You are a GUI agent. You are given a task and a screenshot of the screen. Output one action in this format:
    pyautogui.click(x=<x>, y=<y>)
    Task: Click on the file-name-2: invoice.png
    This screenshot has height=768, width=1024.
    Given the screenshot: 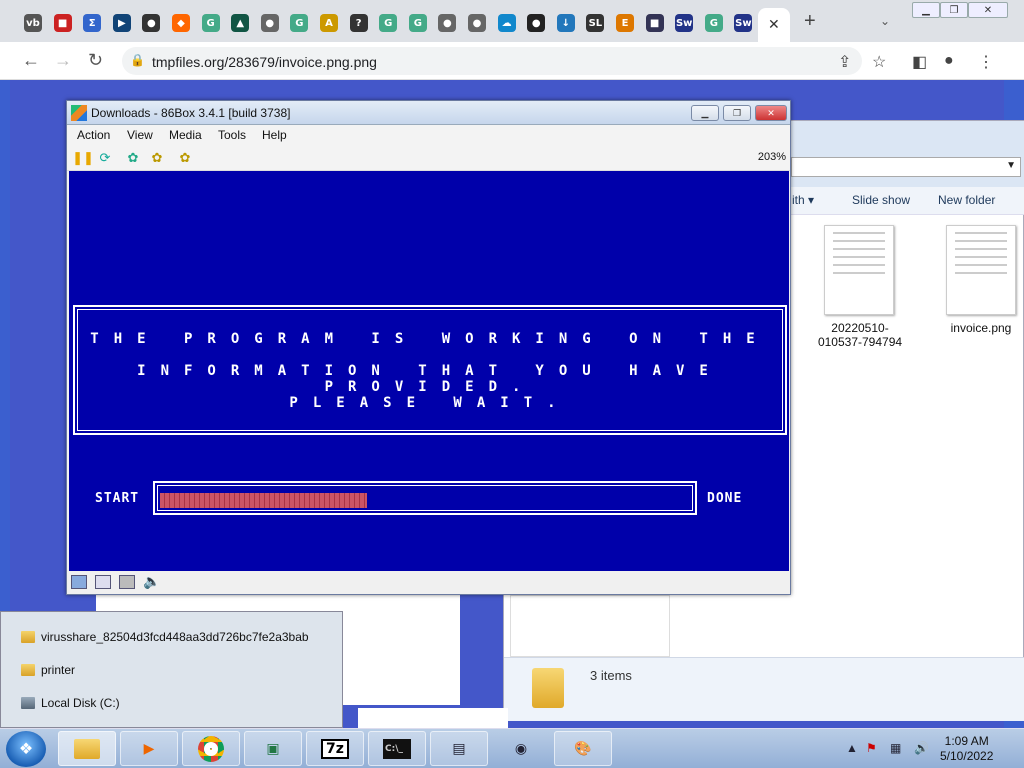 What is the action you would take?
    pyautogui.click(x=981, y=328)
    